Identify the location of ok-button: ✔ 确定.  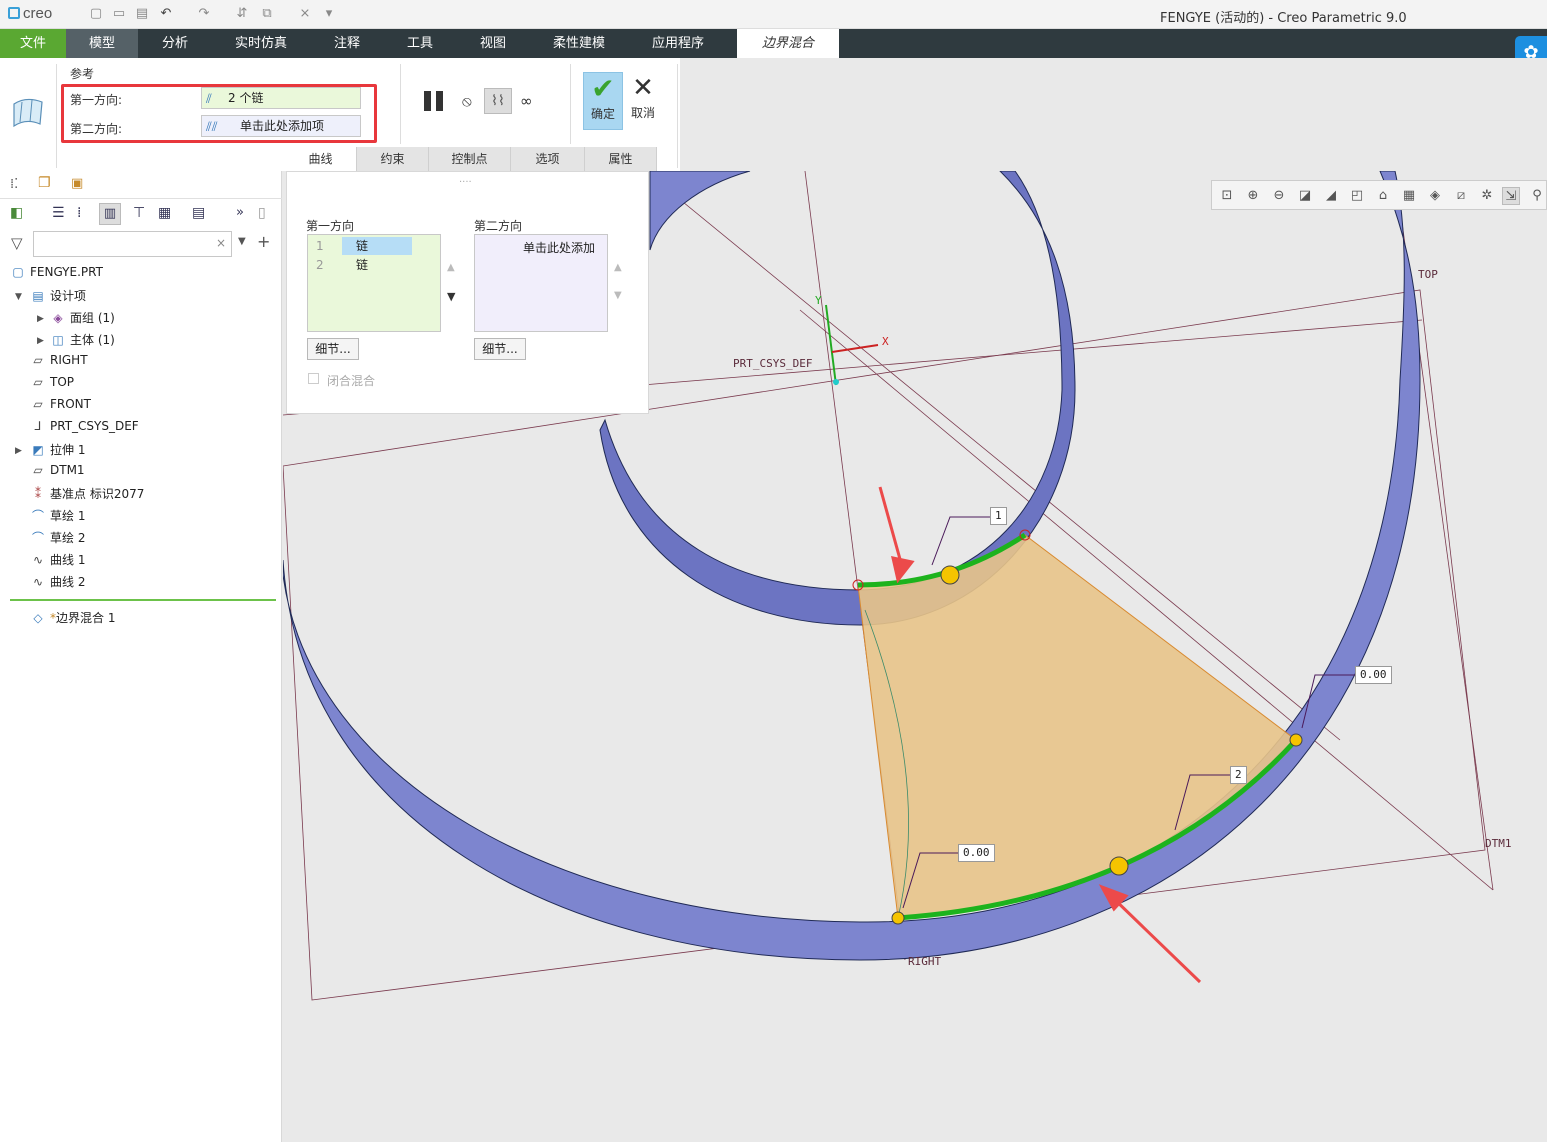
(603, 101).